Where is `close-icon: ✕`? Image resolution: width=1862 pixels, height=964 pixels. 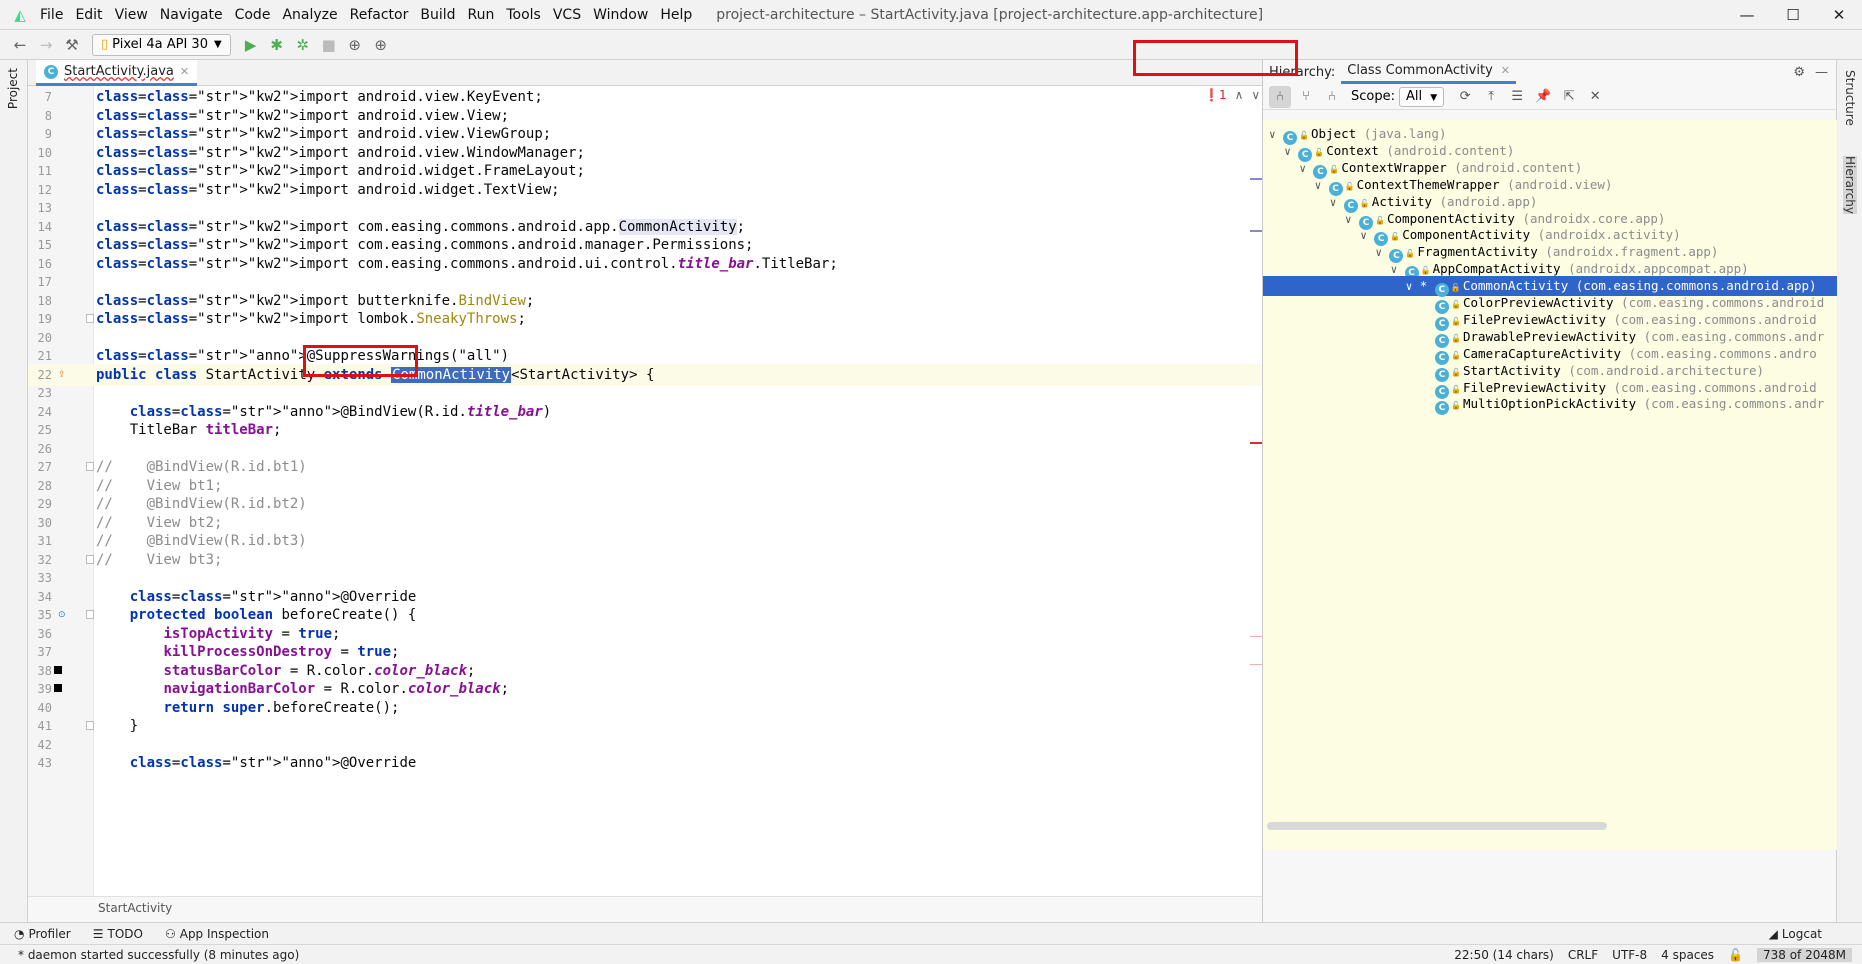
close-icon: ✕ is located at coordinates (1595, 97).